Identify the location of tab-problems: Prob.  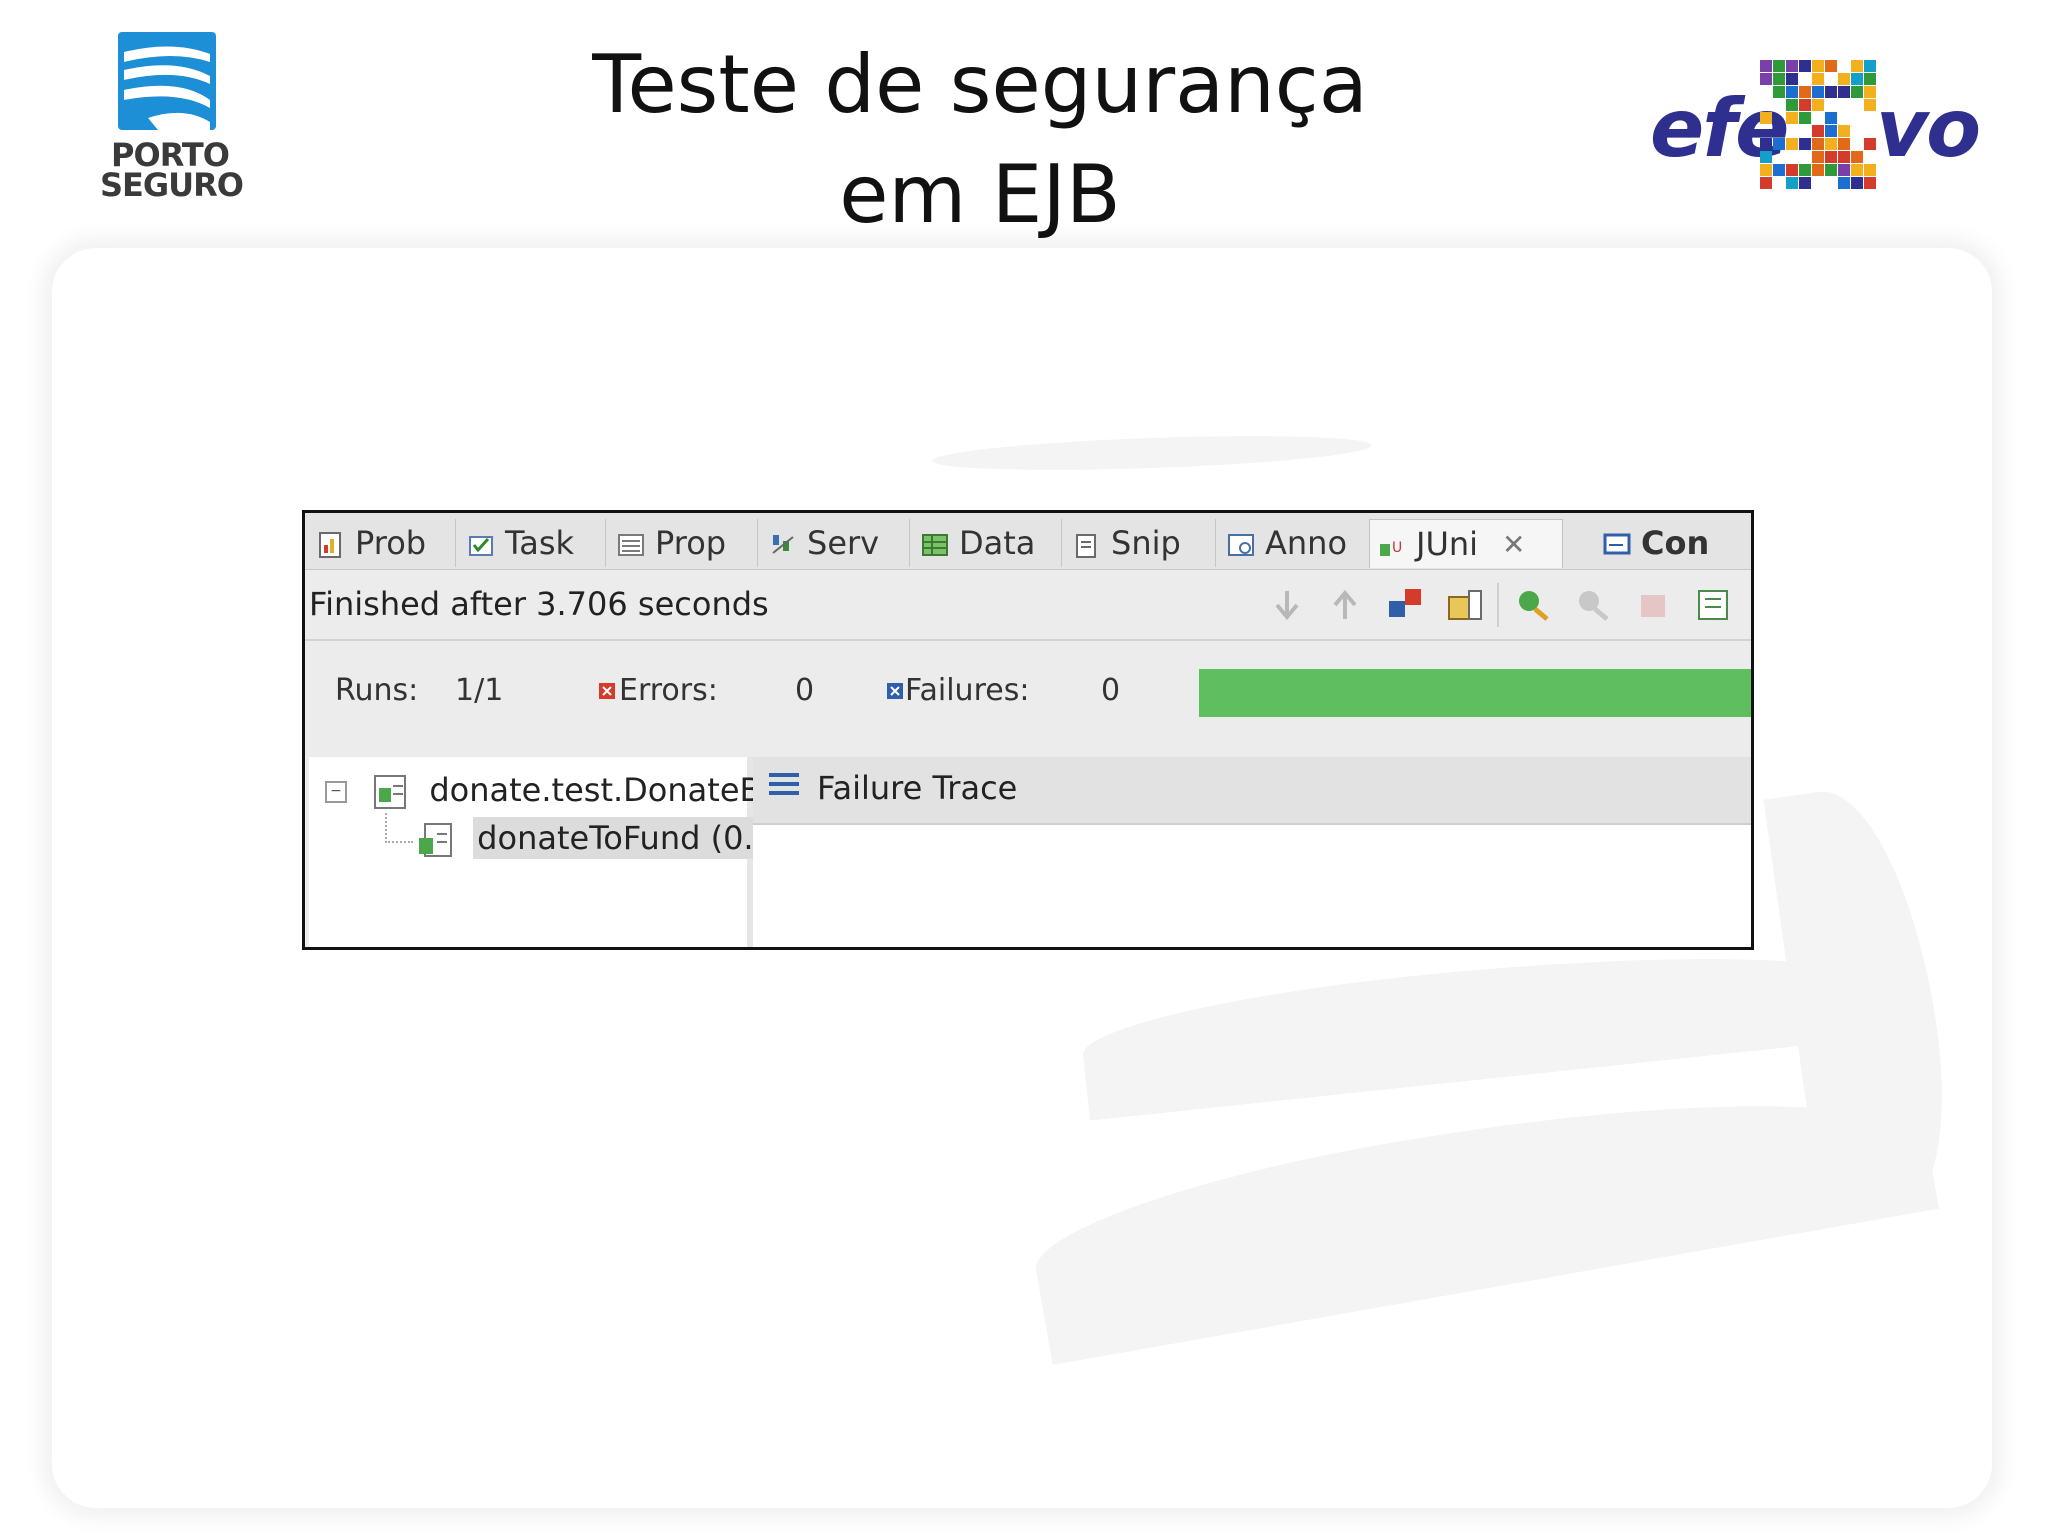
(382, 543).